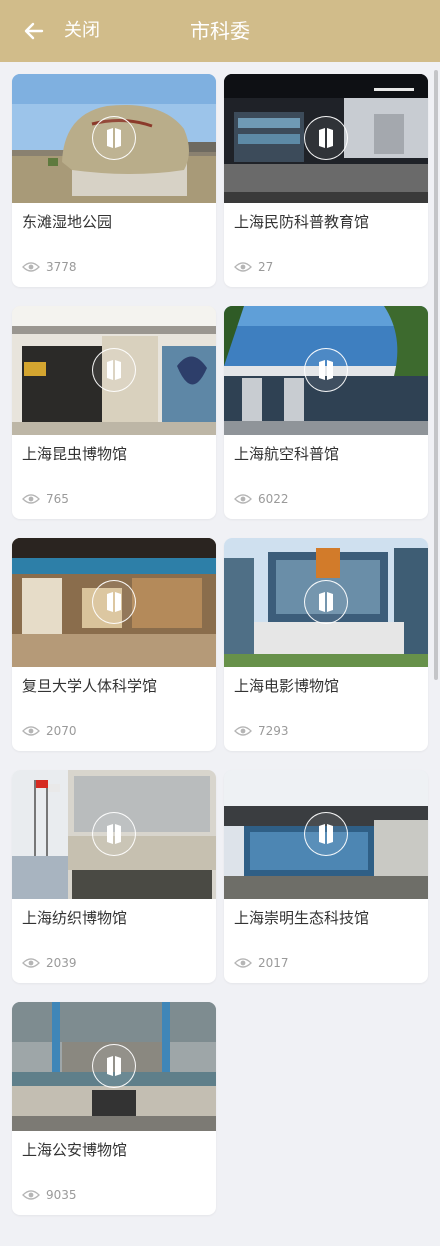 The width and height of the screenshot is (440, 1246). I want to click on venue-title: 复旦大学人体科学馆, so click(90, 686).